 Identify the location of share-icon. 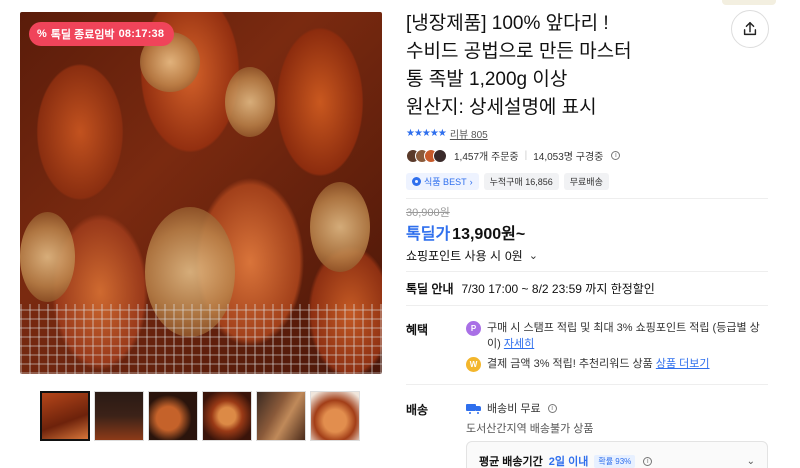
(750, 28).